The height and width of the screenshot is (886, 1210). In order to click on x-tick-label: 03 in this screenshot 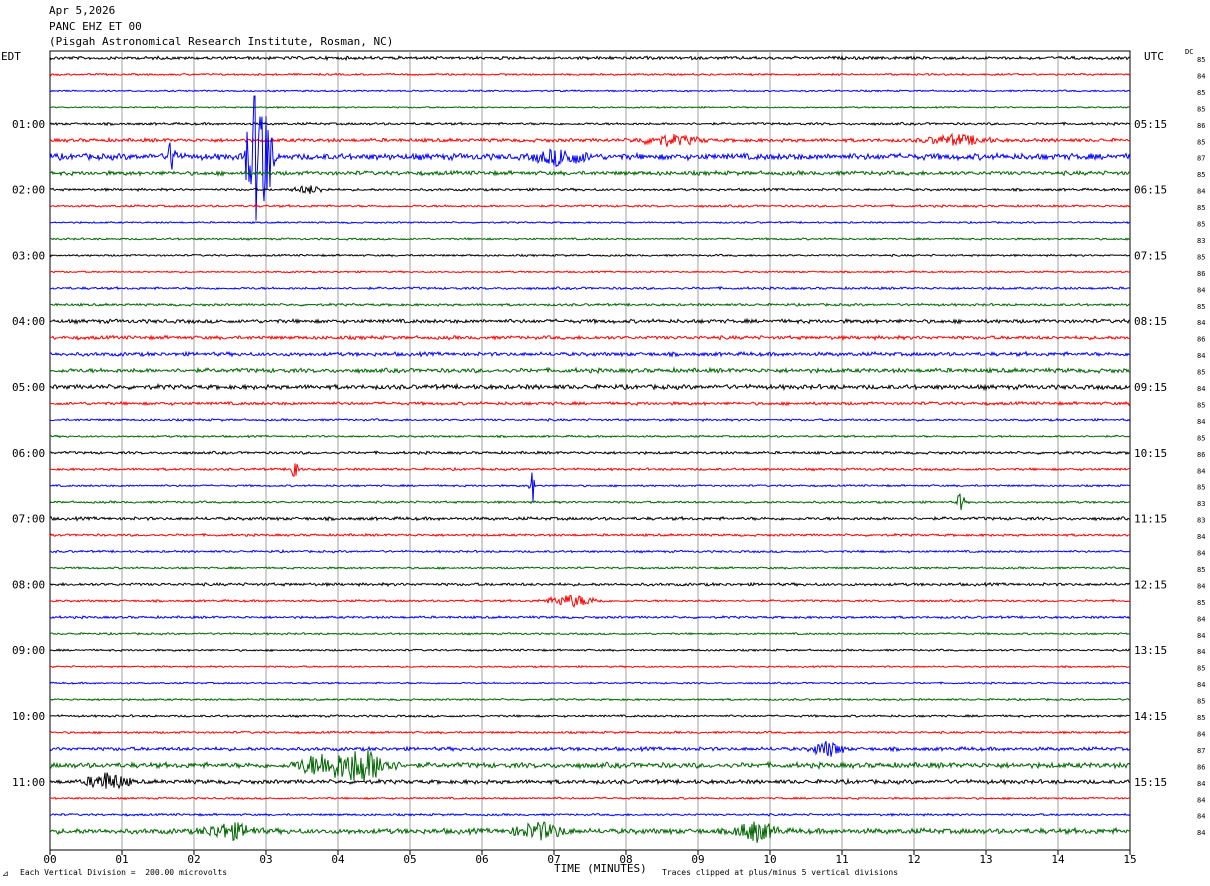, I will do `click(265, 859)`.